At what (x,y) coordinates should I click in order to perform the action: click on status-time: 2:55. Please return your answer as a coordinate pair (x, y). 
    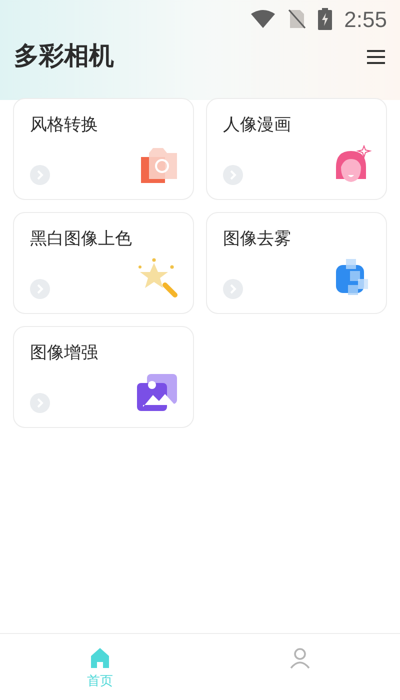
    Looking at the image, I should click on (365, 20).